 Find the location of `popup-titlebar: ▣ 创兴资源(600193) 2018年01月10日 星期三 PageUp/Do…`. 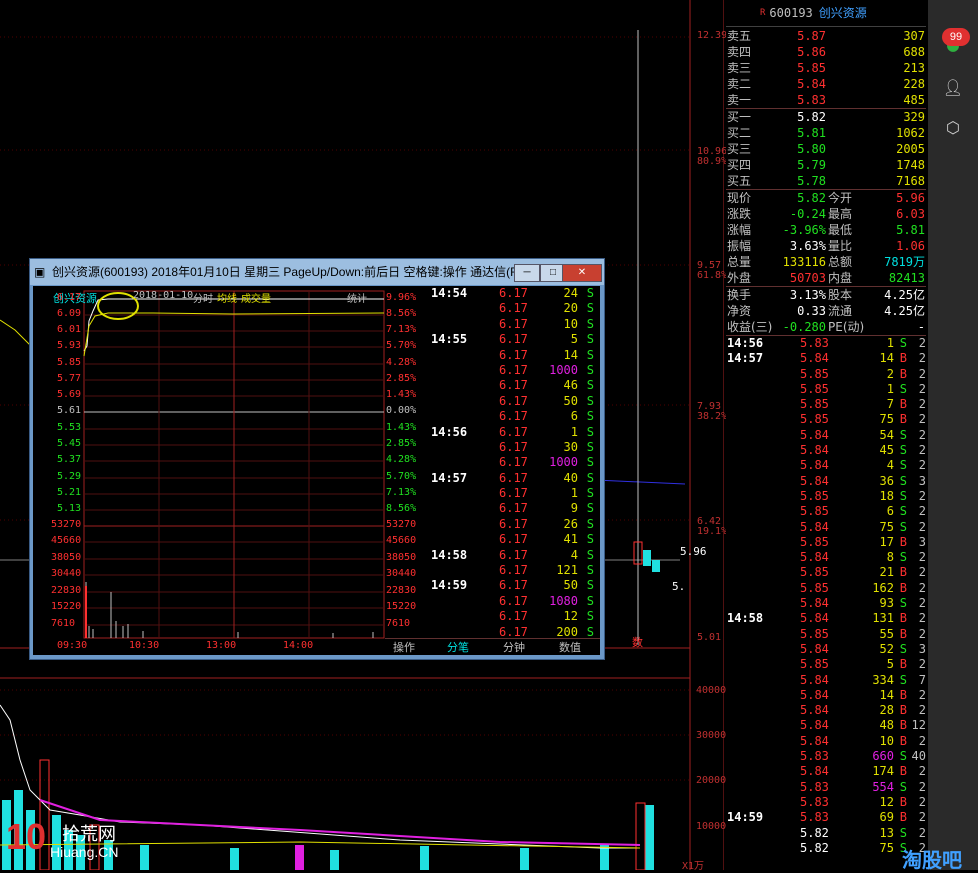

popup-titlebar: ▣ 创兴资源(600193) 2018年01月10日 星期三 PageUp/Do… is located at coordinates (317, 272).